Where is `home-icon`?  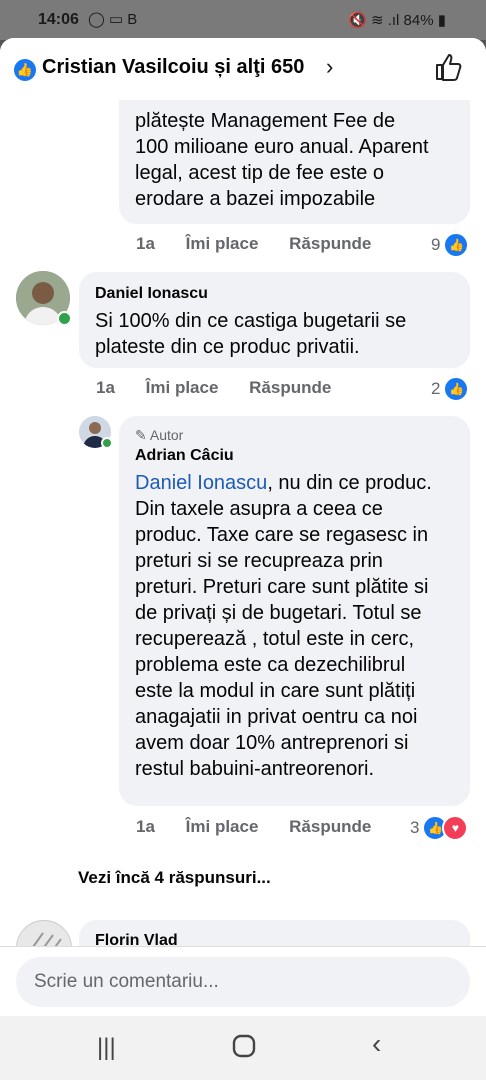 home-icon is located at coordinates (244, 1049).